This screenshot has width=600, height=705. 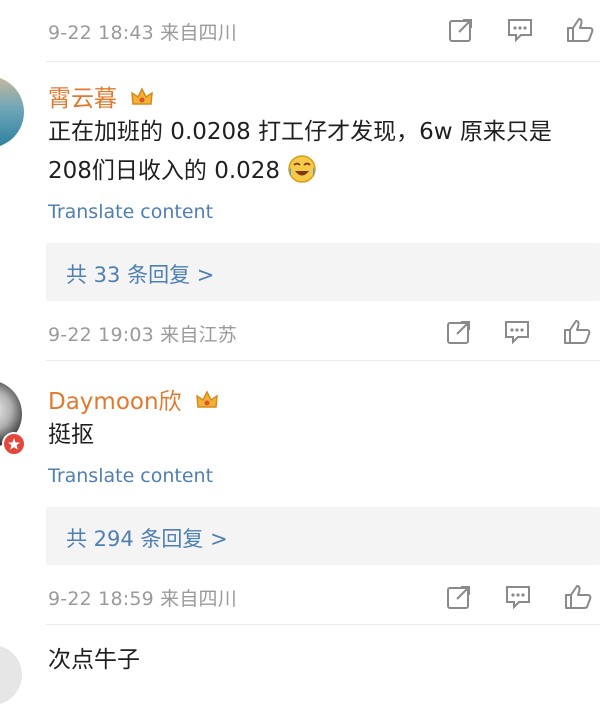 I want to click on comment-text-line: 208们日收入的 0.028, so click(x=182, y=174).